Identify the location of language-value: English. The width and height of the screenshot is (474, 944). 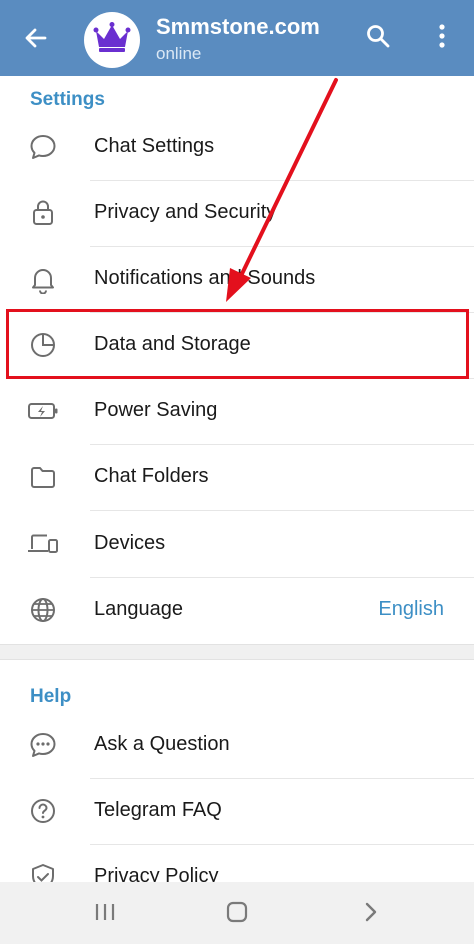
(411, 609).